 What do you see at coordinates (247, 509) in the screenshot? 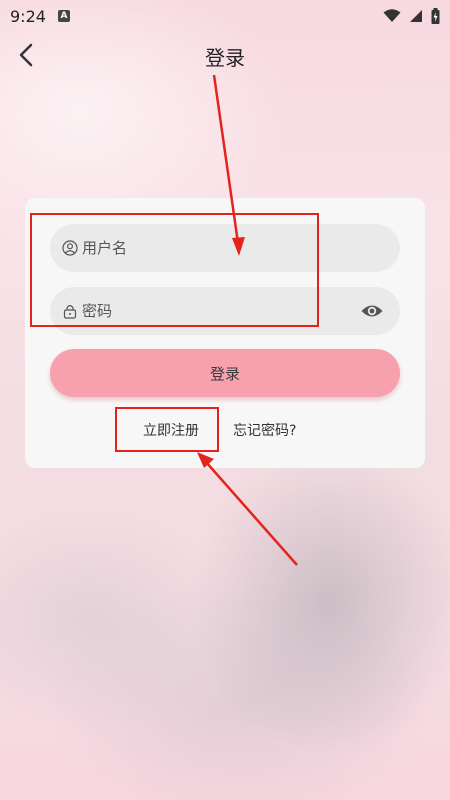
I see `annotation-arrow-register` at bounding box center [247, 509].